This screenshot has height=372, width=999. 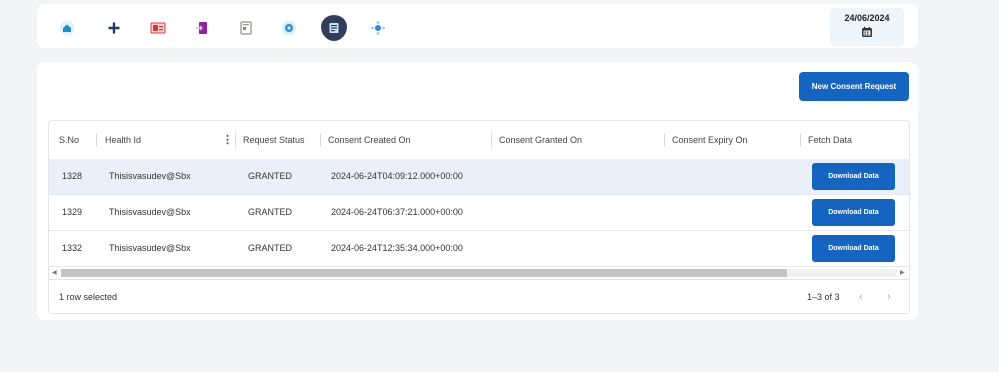 What do you see at coordinates (867, 18) in the screenshot?
I see `current-date: 24/06/2024` at bounding box center [867, 18].